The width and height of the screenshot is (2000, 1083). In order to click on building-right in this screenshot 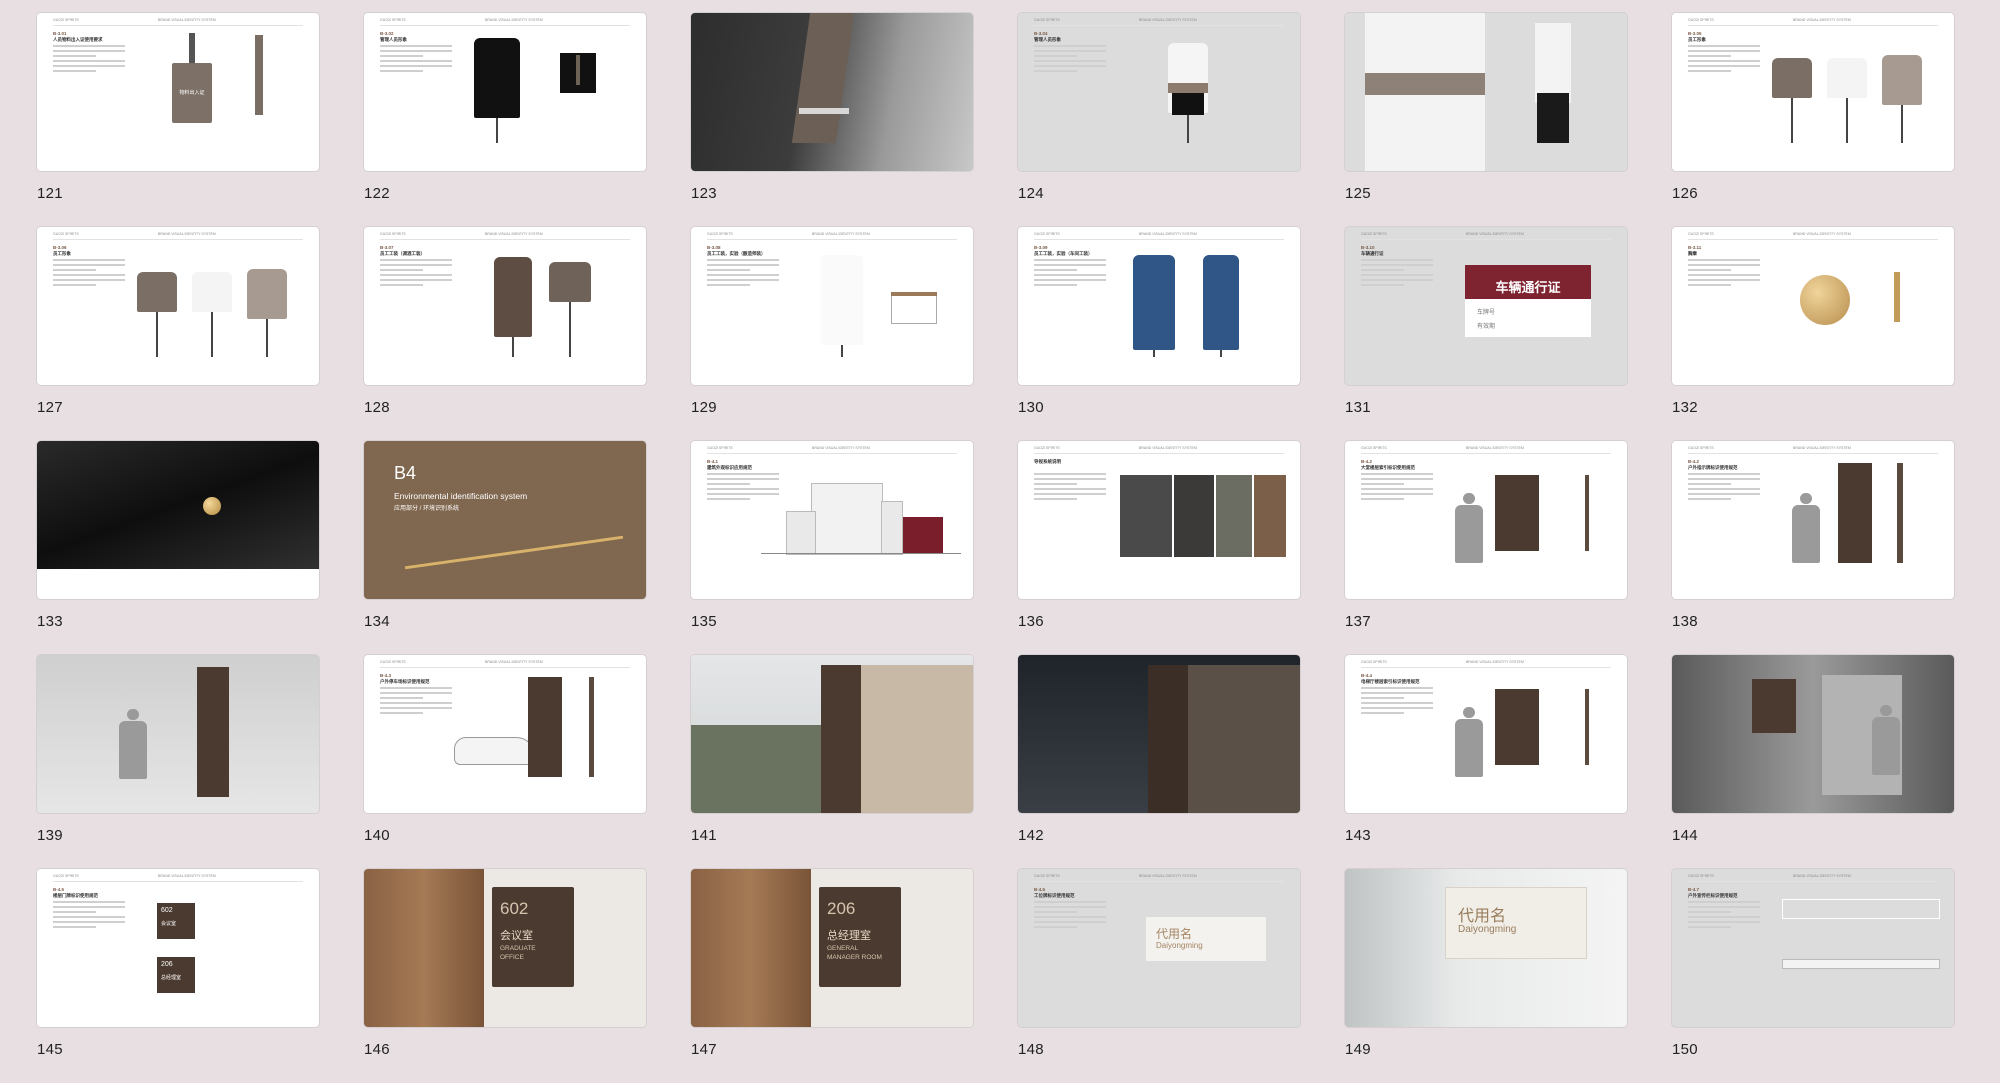, I will do `click(892, 528)`.